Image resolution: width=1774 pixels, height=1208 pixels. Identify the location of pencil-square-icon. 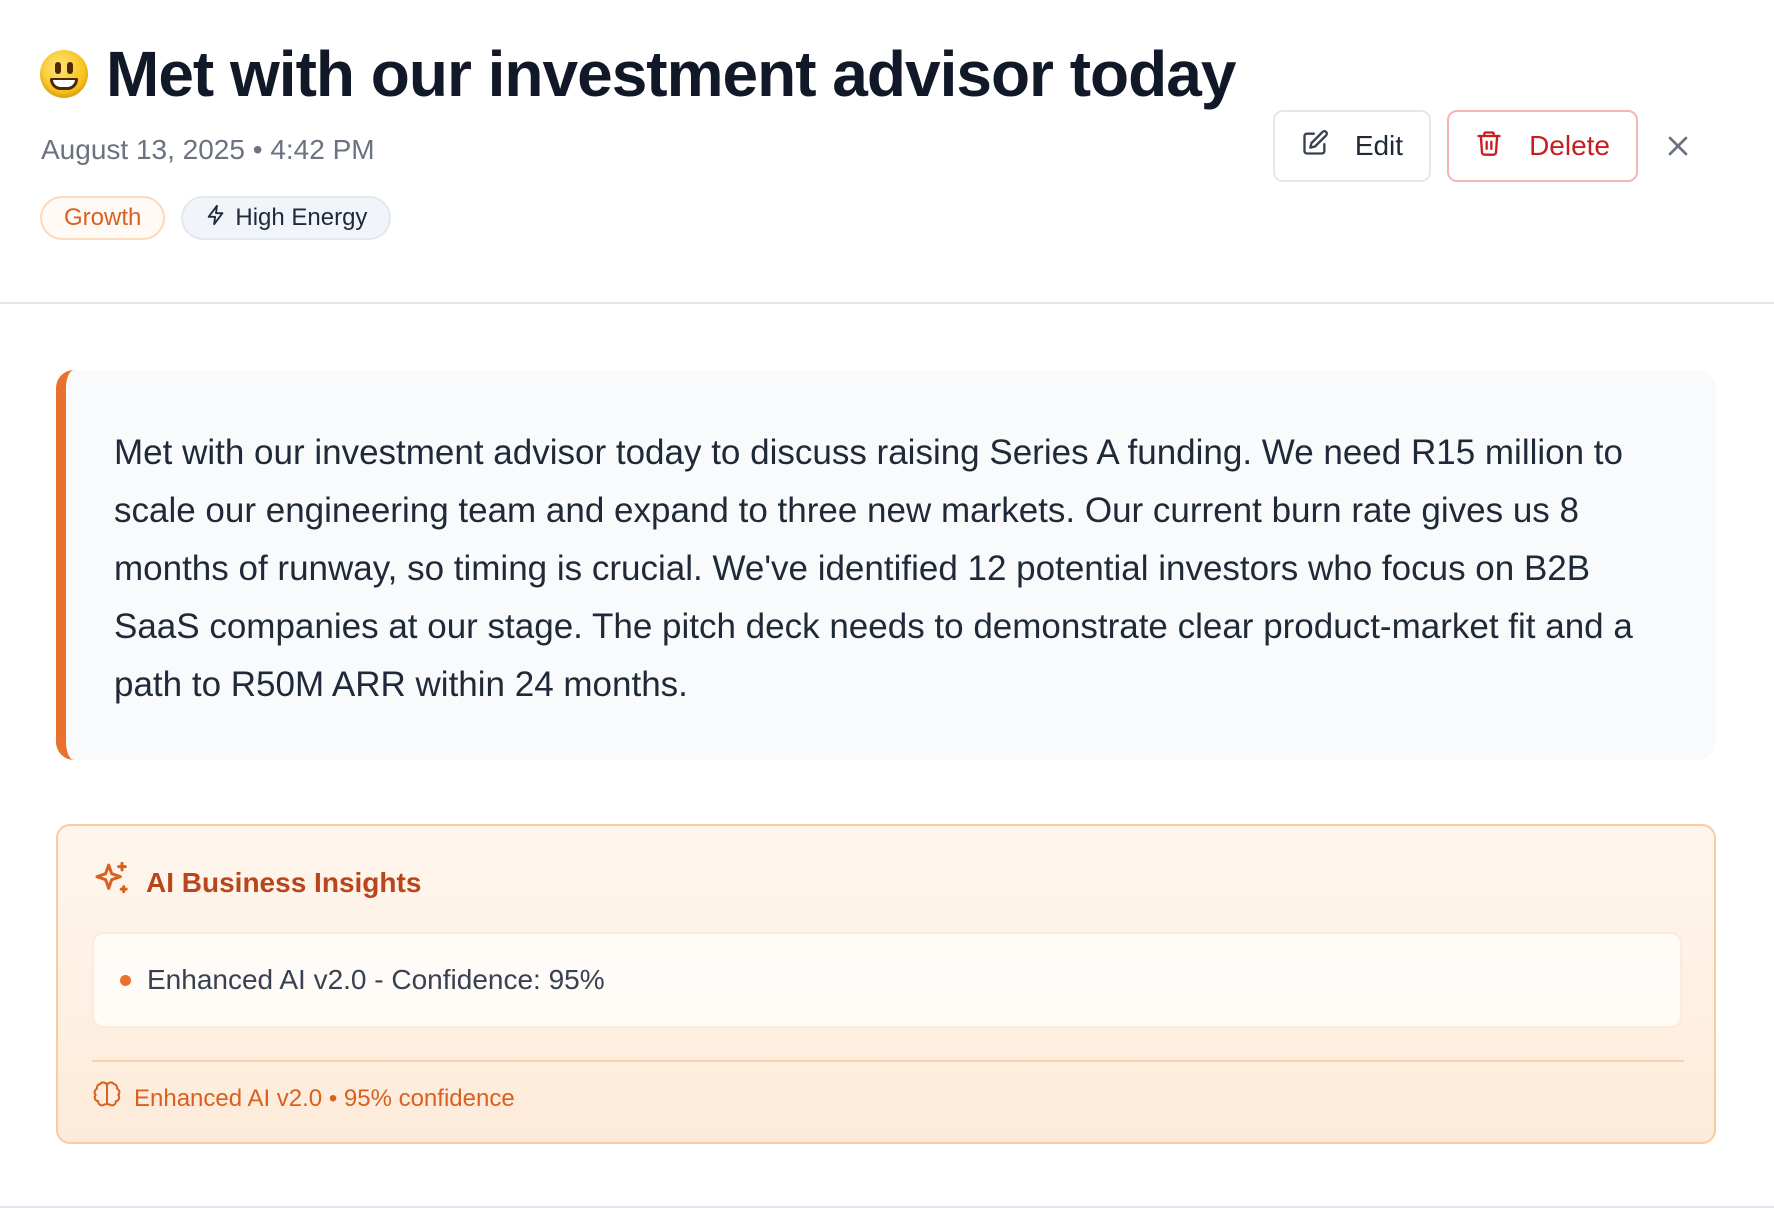
(1315, 146).